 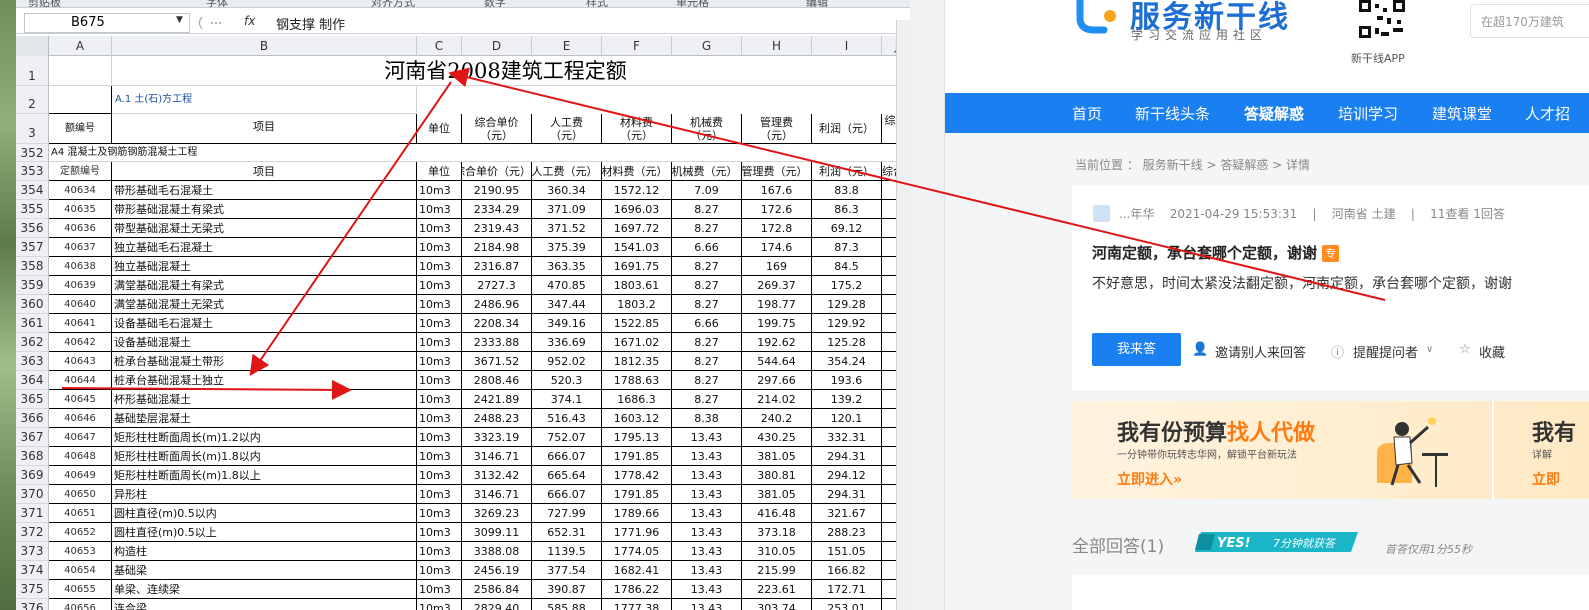 What do you see at coordinates (32, 266) in the screenshot?
I see `row-header: 358` at bounding box center [32, 266].